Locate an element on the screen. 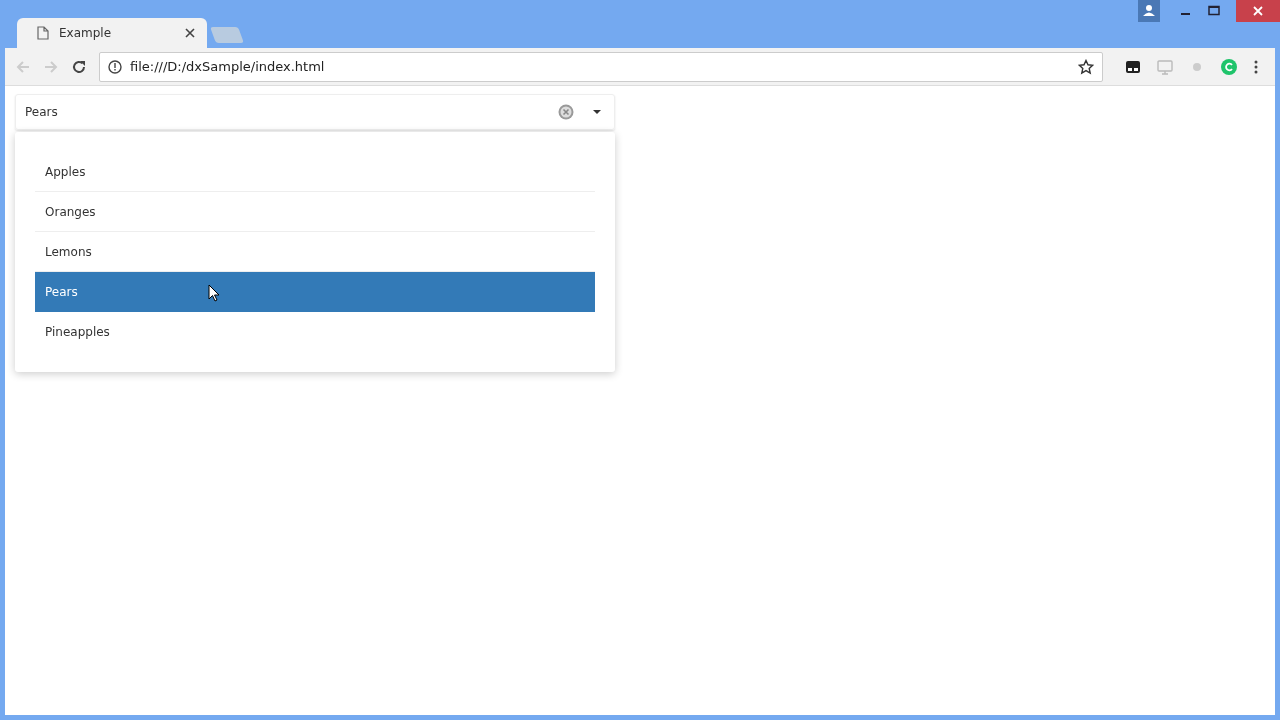 This screenshot has height=720, width=1280. list-item: Apples is located at coordinates (315, 172).